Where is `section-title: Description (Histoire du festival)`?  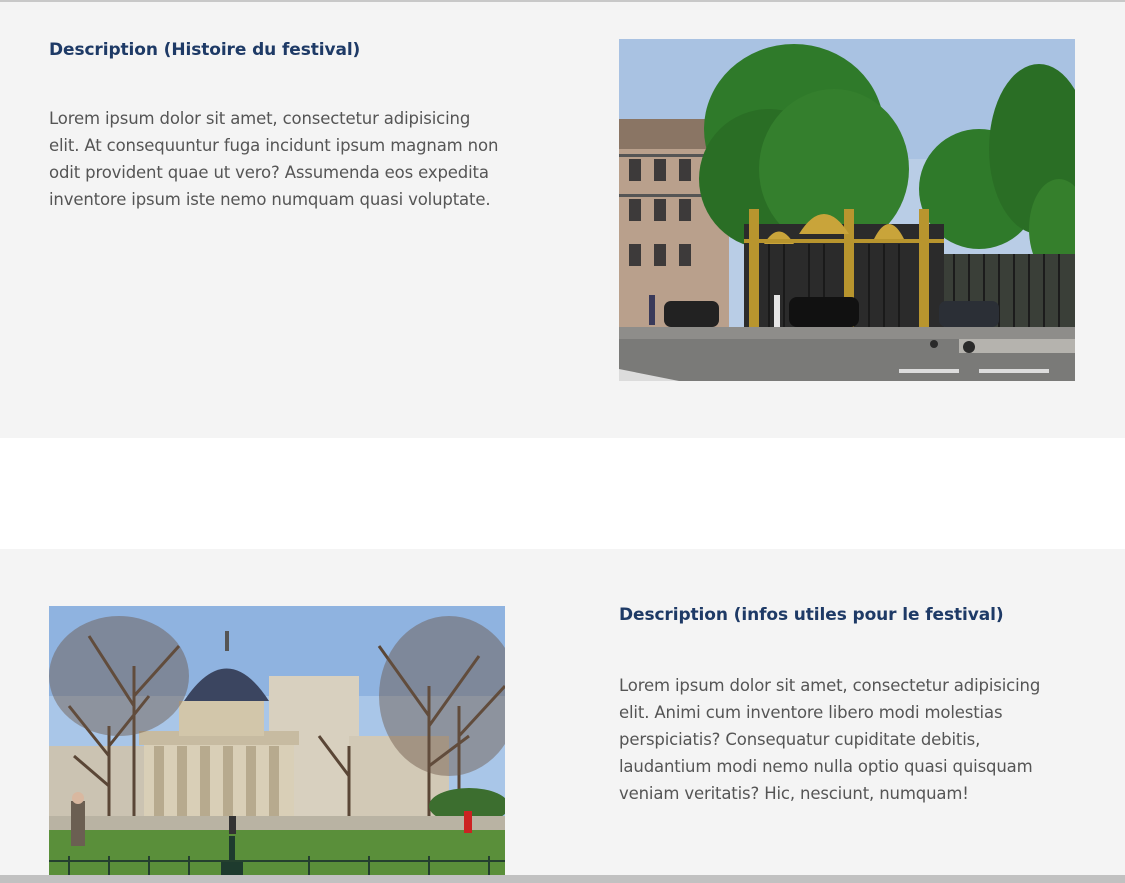 section-title: Description (Histoire du festival) is located at coordinates (205, 50).